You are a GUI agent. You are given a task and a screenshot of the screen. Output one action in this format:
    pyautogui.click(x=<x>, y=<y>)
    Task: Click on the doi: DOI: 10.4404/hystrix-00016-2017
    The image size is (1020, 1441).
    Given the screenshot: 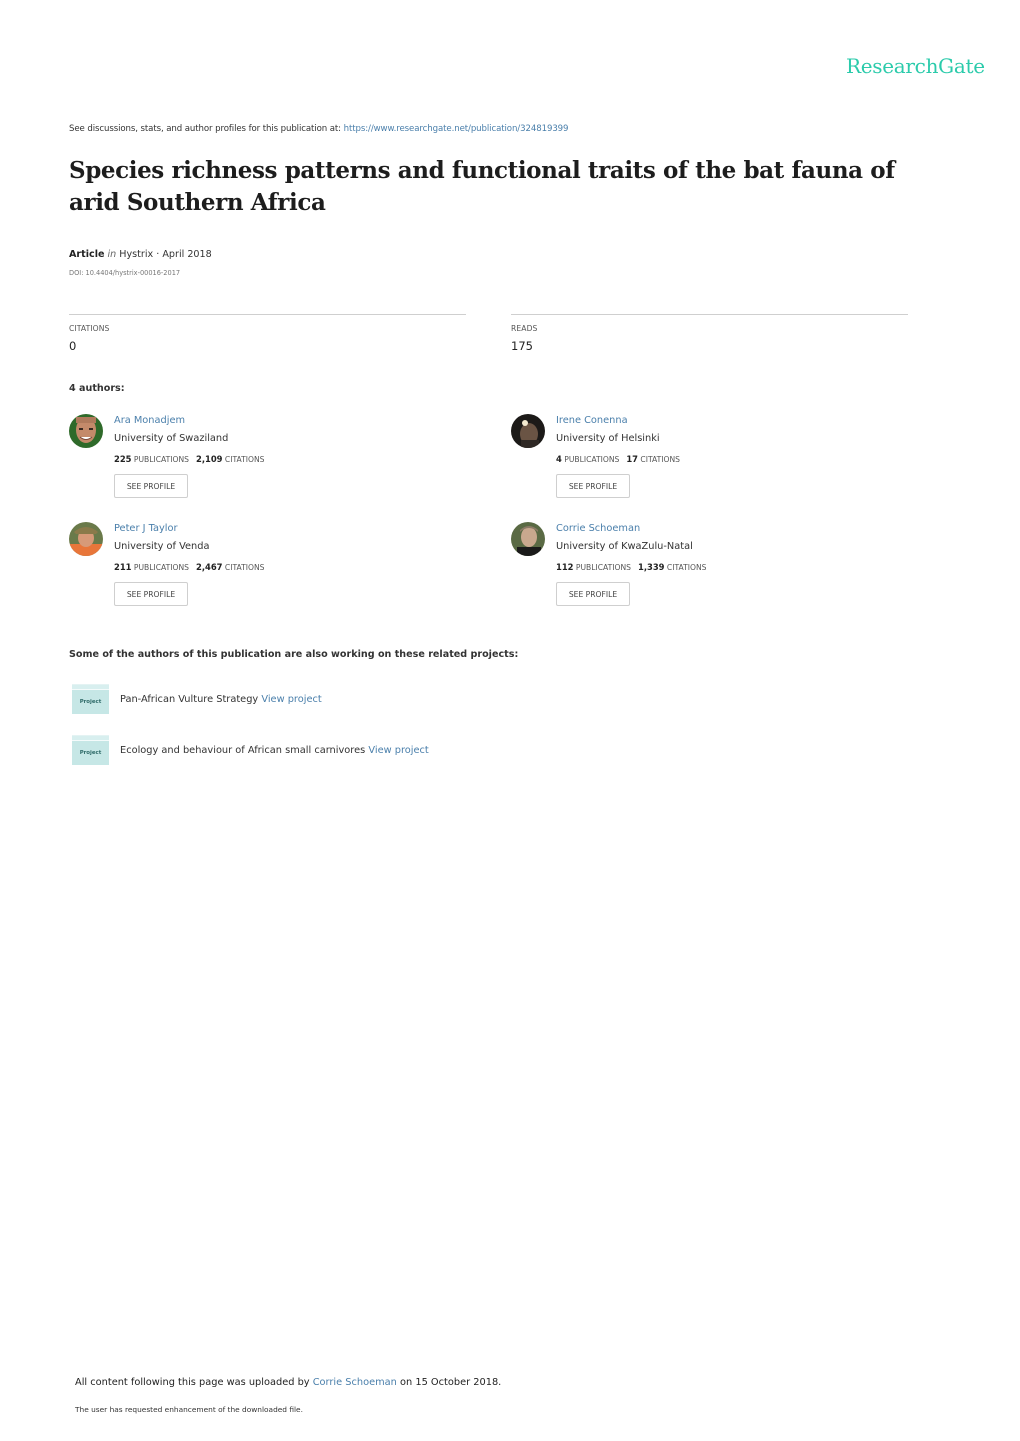 What is the action you would take?
    pyautogui.click(x=125, y=273)
    